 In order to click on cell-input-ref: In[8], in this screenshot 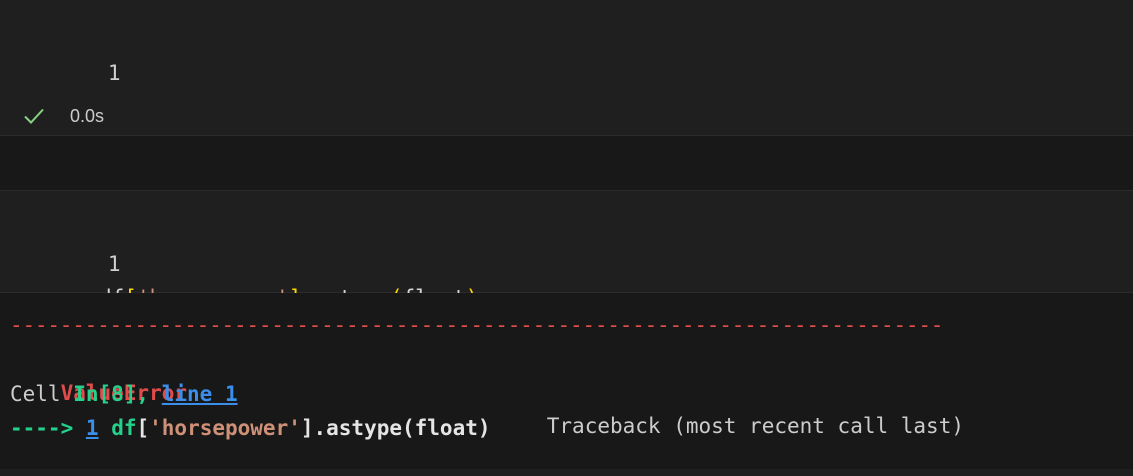, I will do `click(117, 394)`.